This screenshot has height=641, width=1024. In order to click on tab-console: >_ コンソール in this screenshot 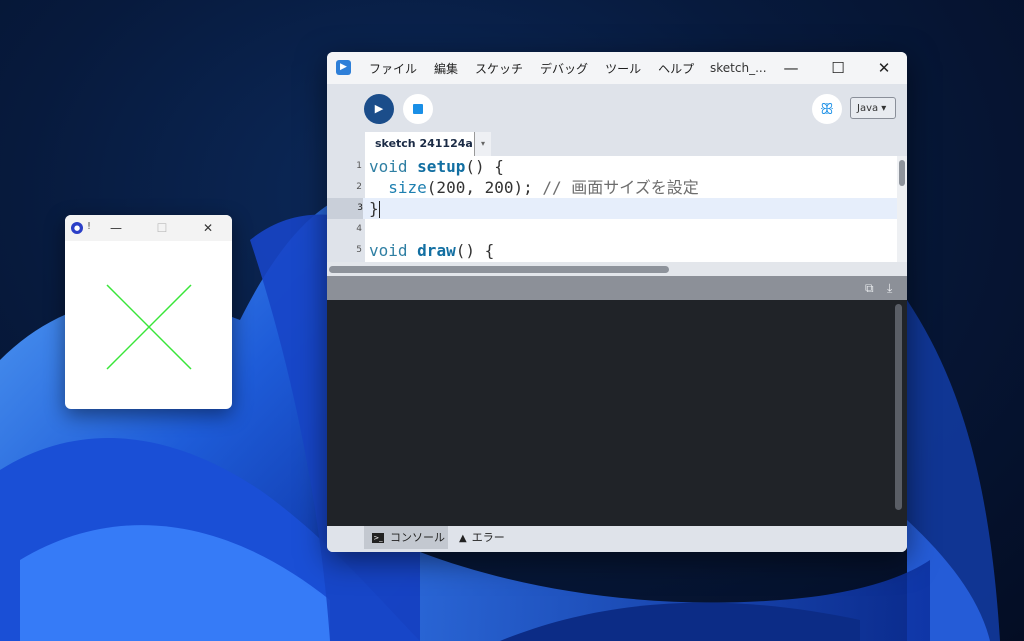, I will do `click(406, 537)`.